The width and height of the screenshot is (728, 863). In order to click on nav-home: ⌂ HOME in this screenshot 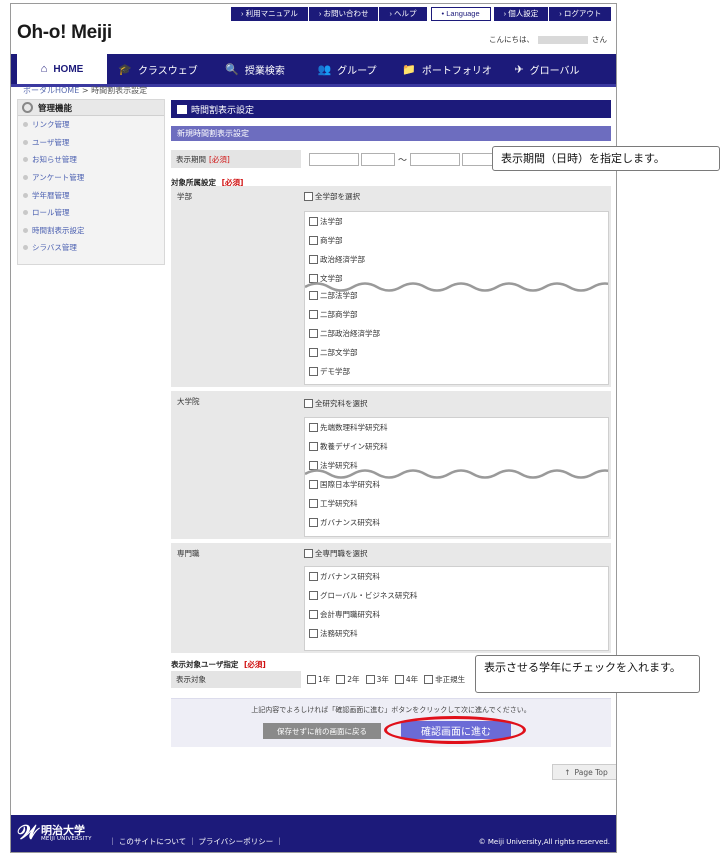, I will do `click(62, 69)`.